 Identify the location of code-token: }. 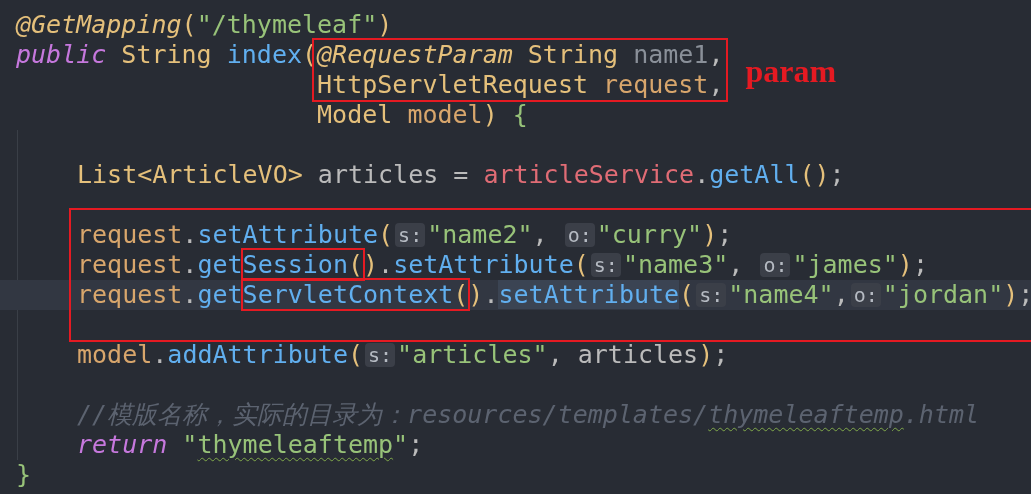
(24, 474).